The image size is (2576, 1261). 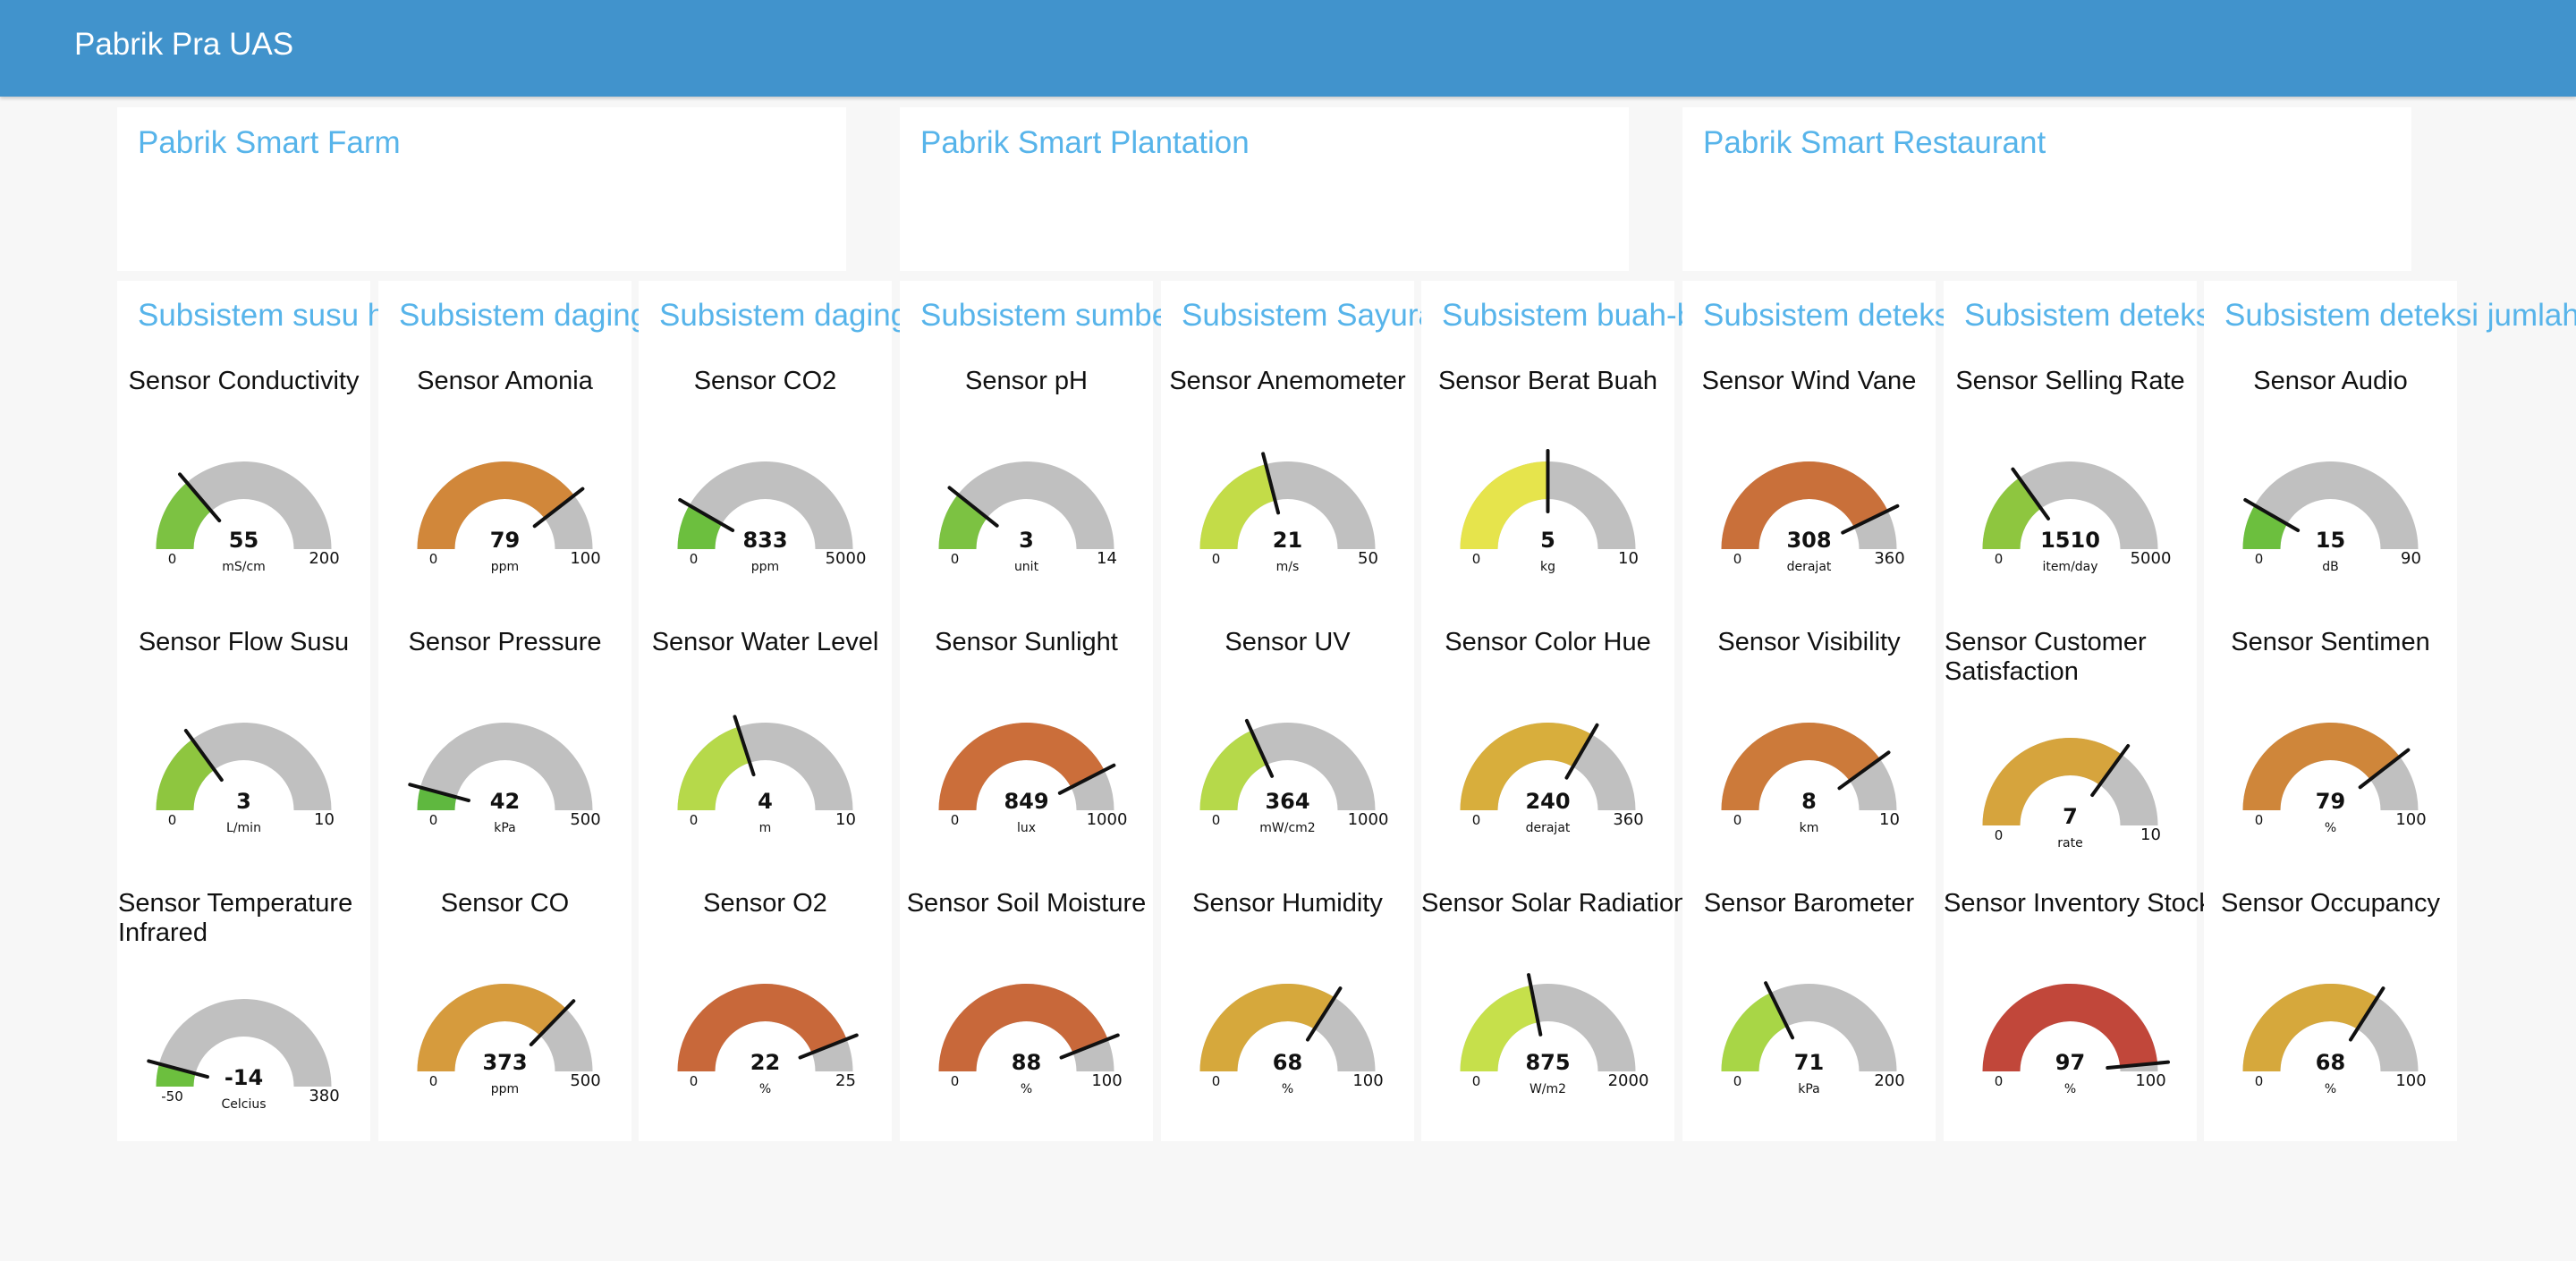 I want to click on gauge-chart: 364 mW/cm2 0 1000, so click(x=1294, y=777).